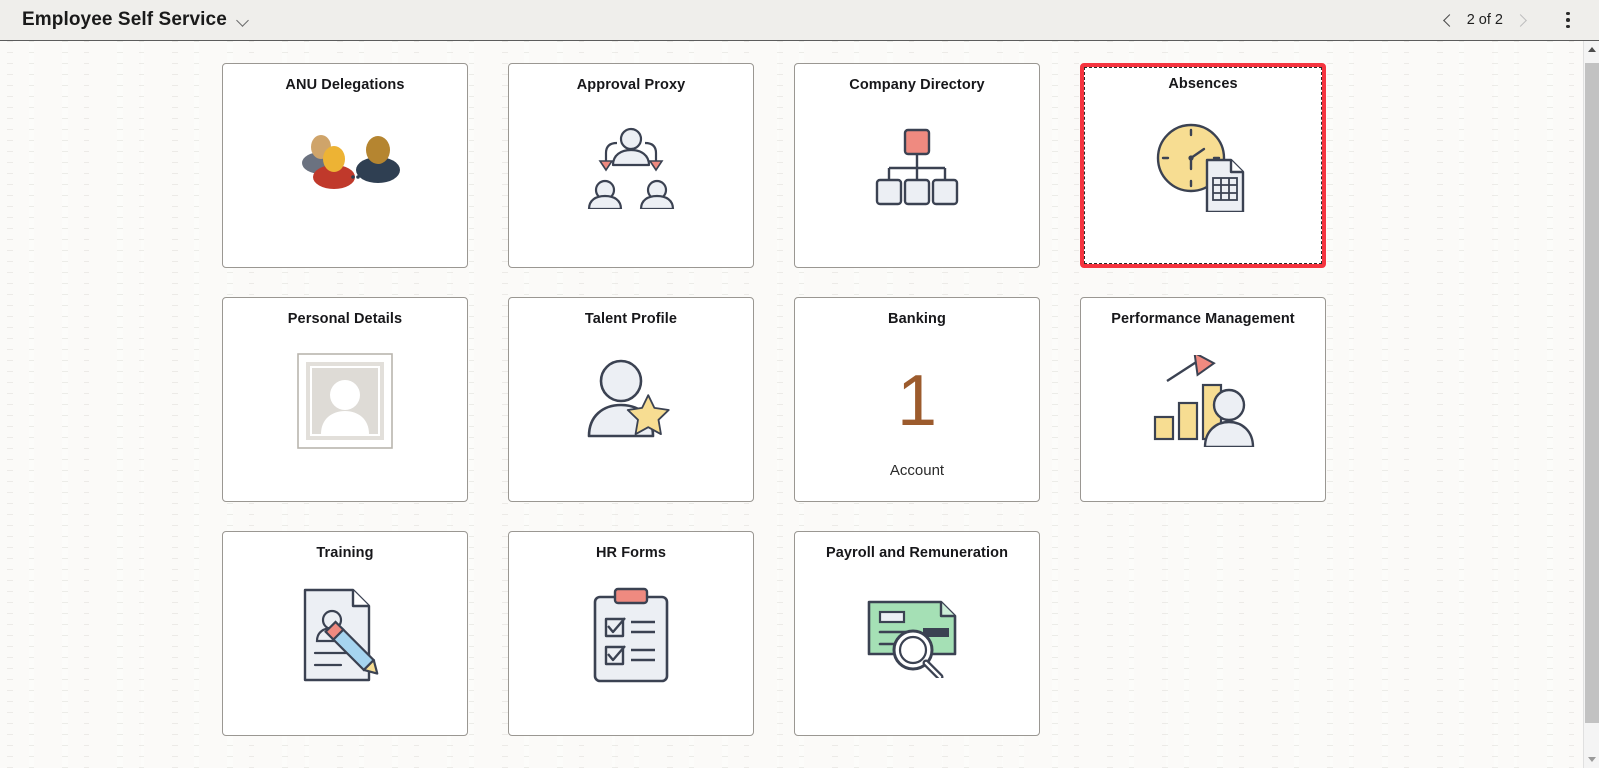 The width and height of the screenshot is (1599, 768). Describe the element at coordinates (345, 85) in the screenshot. I see `tile-title: ANU Delegations` at that location.